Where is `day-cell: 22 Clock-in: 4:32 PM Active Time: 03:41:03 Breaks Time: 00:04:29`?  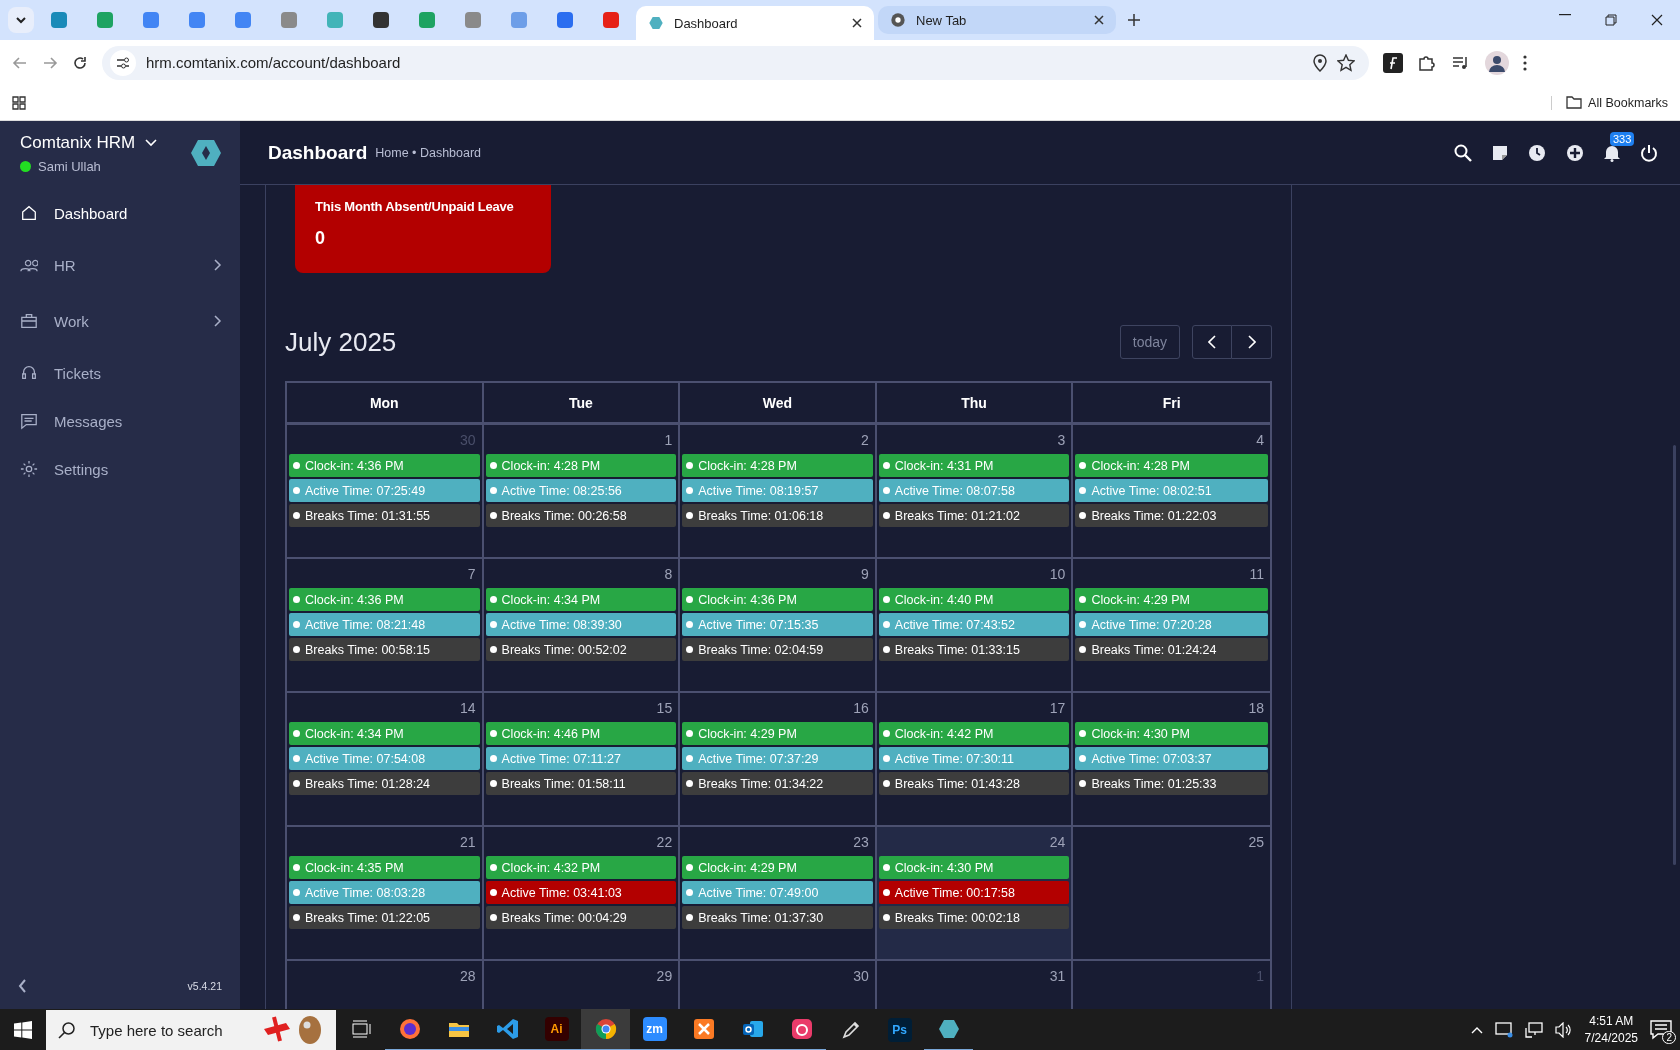
day-cell: 22 Clock-in: 4:32 PM Active Time: 03:41:03 Breaks Time: 00:04:29 is located at coordinates (582, 894).